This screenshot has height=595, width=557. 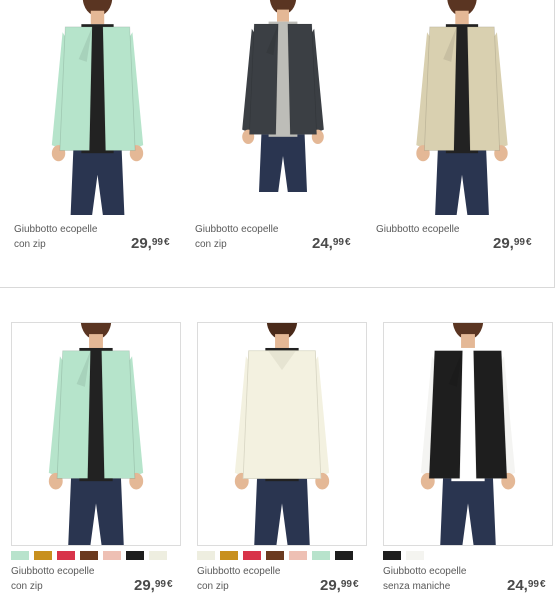 I want to click on product-card: Giubbotto ecopelle con zip 24,99€, so click(x=277, y=130).